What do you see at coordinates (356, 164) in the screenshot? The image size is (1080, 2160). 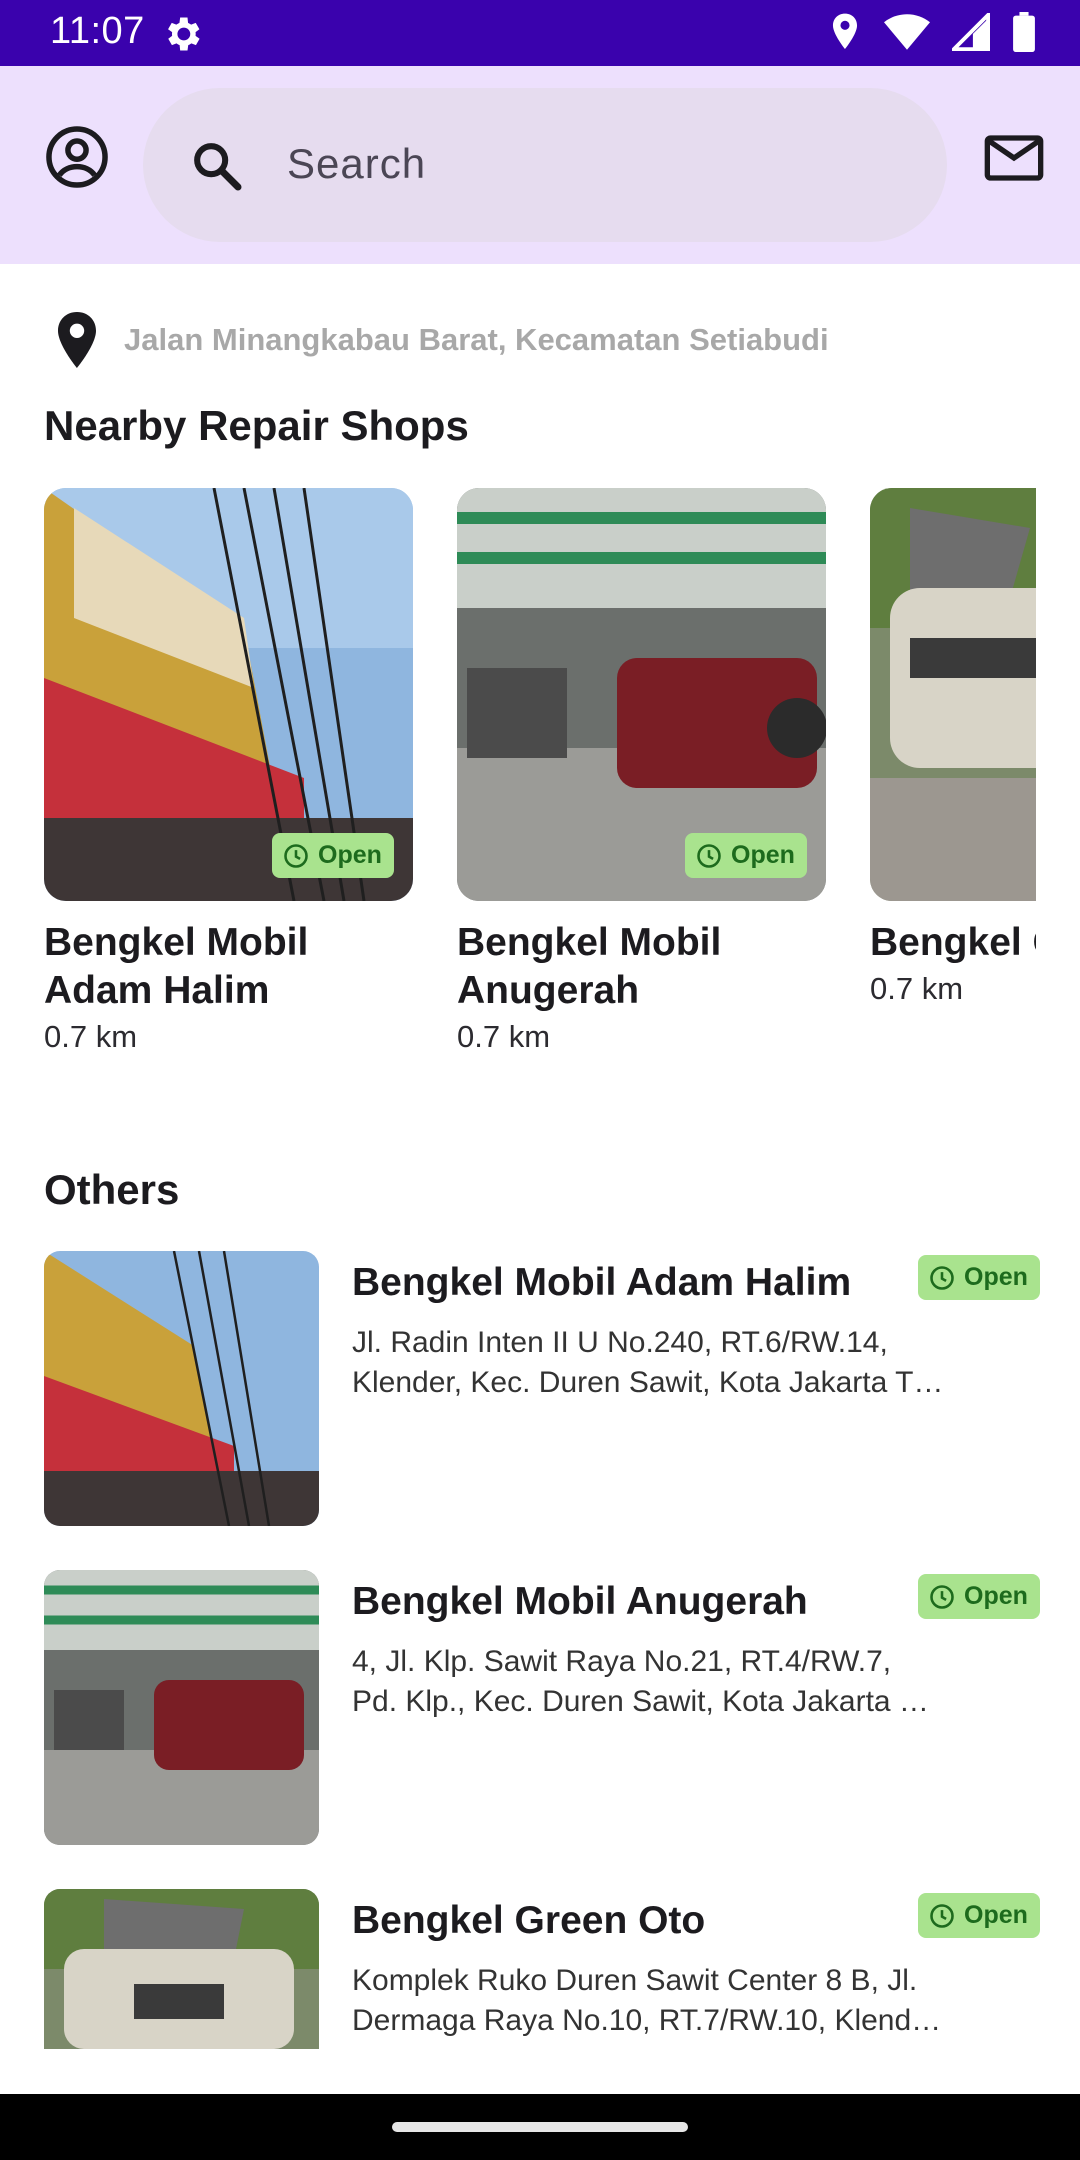 I see `search-input: Search` at bounding box center [356, 164].